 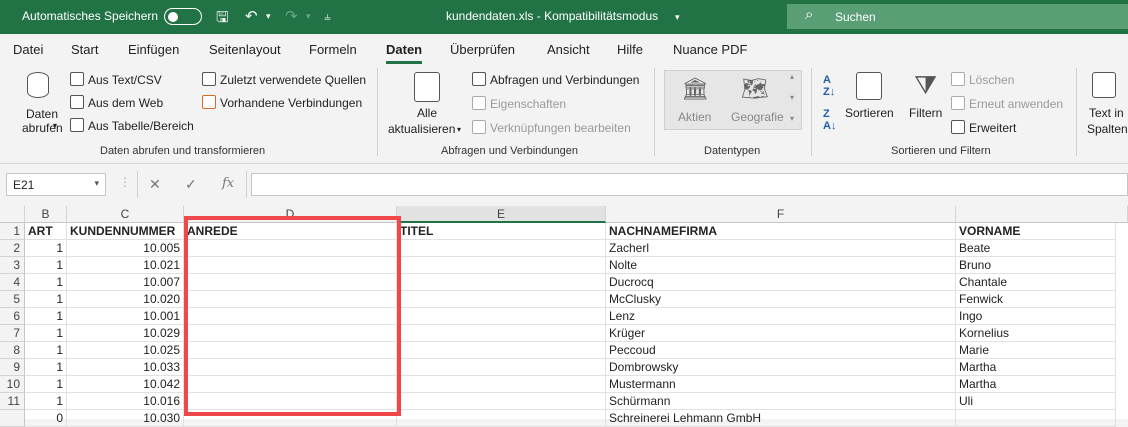 What do you see at coordinates (116, 79) in the screenshot?
I see `from-text-csv-button: Aus Text/CSV` at bounding box center [116, 79].